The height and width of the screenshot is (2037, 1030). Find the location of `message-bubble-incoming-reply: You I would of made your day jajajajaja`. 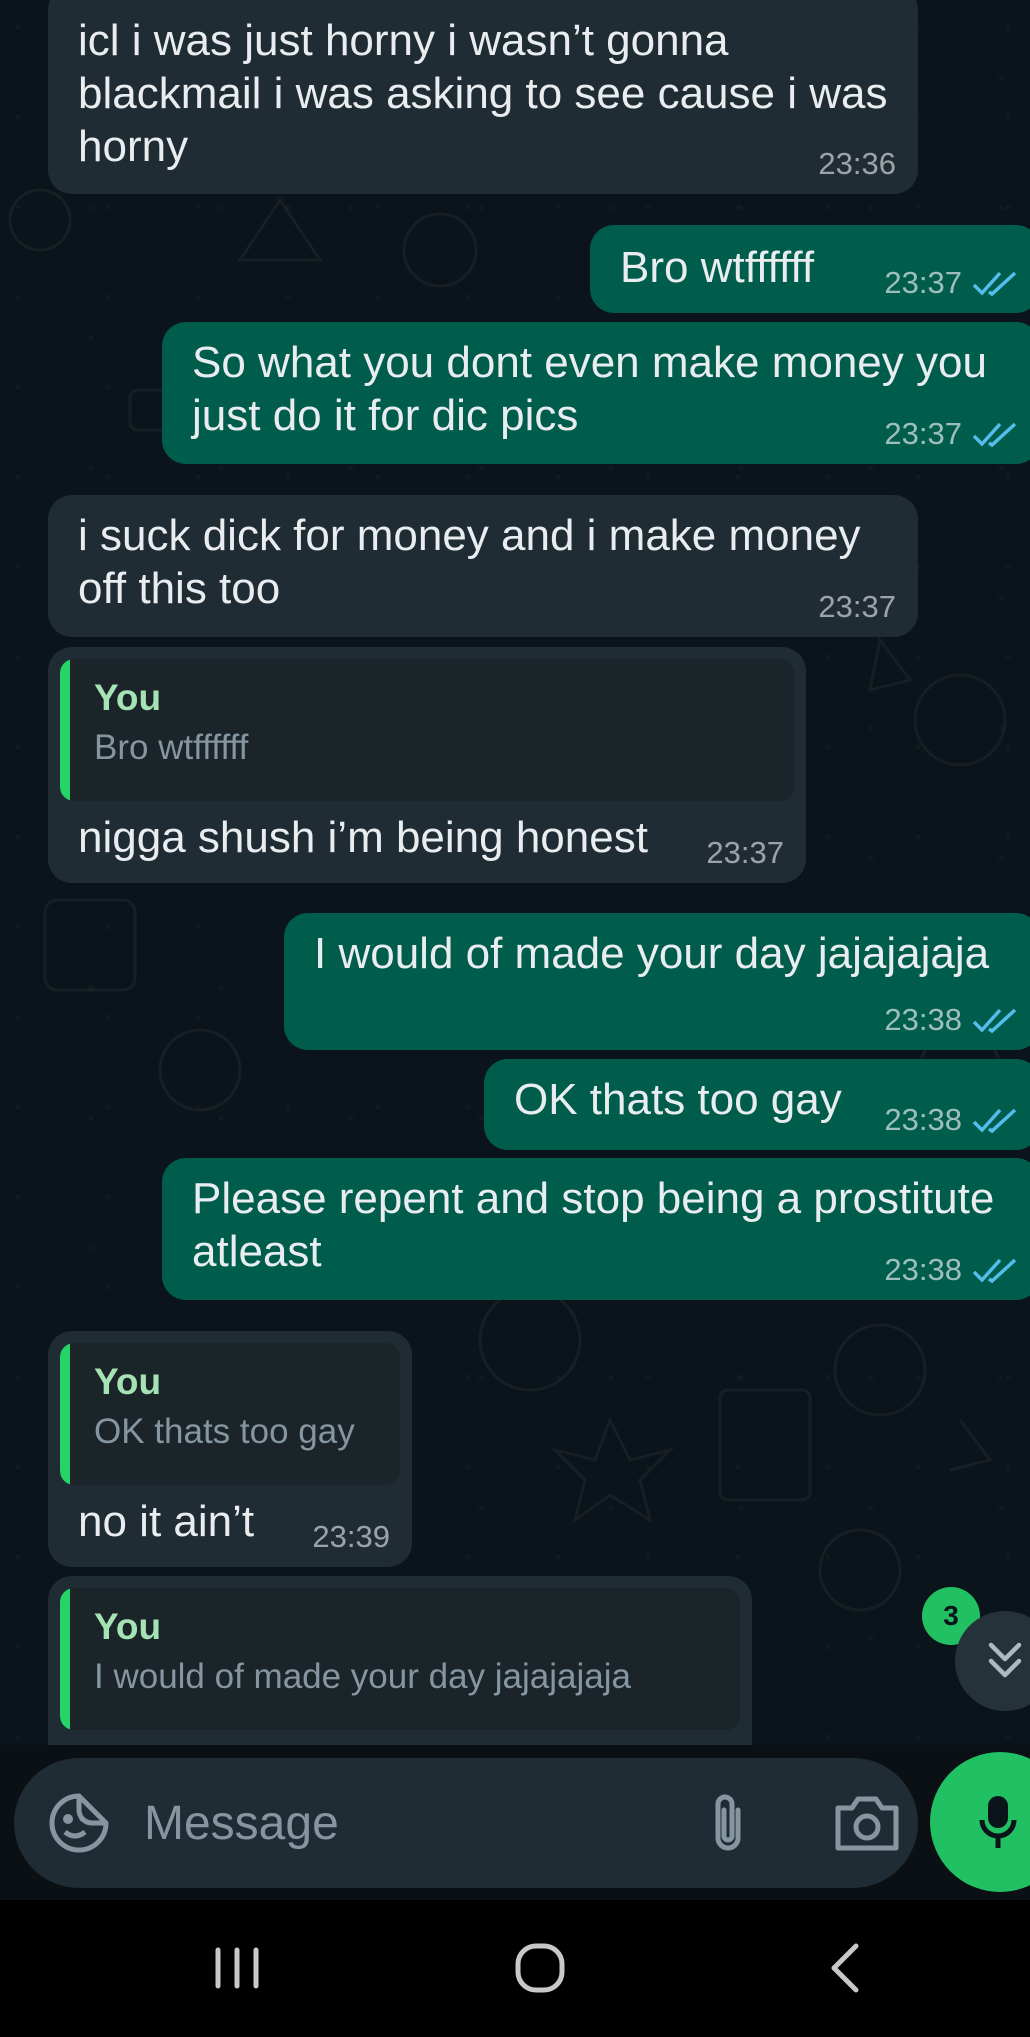

message-bubble-incoming-reply: You I would of made your day jajajajaja is located at coordinates (400, 1660).